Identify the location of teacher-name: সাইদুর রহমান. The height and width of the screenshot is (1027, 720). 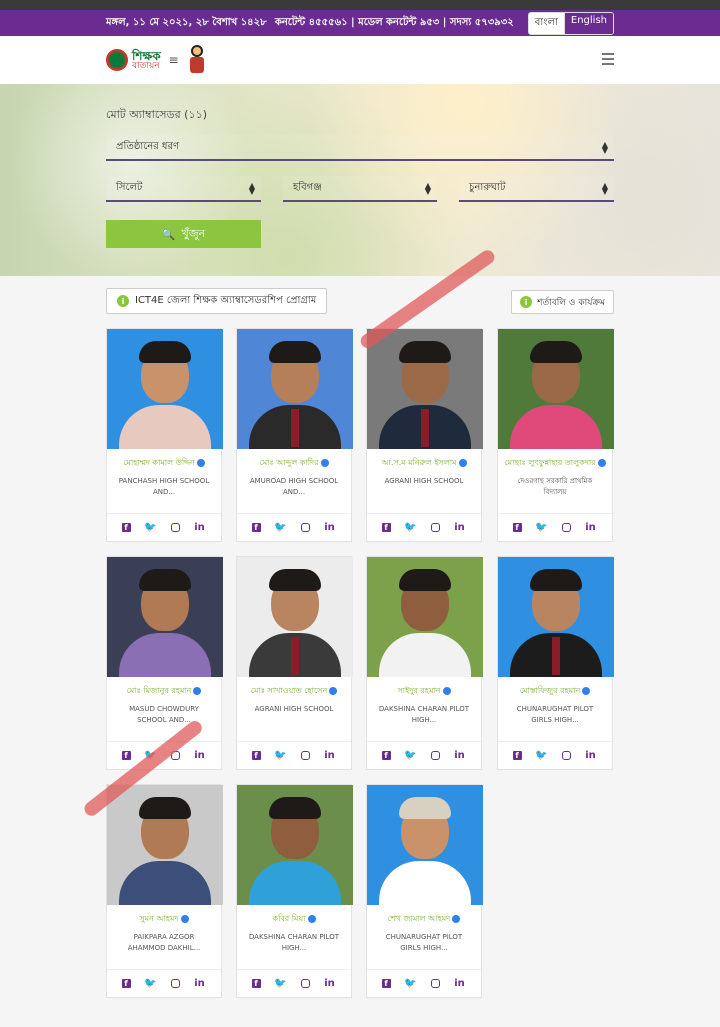
(424, 691).